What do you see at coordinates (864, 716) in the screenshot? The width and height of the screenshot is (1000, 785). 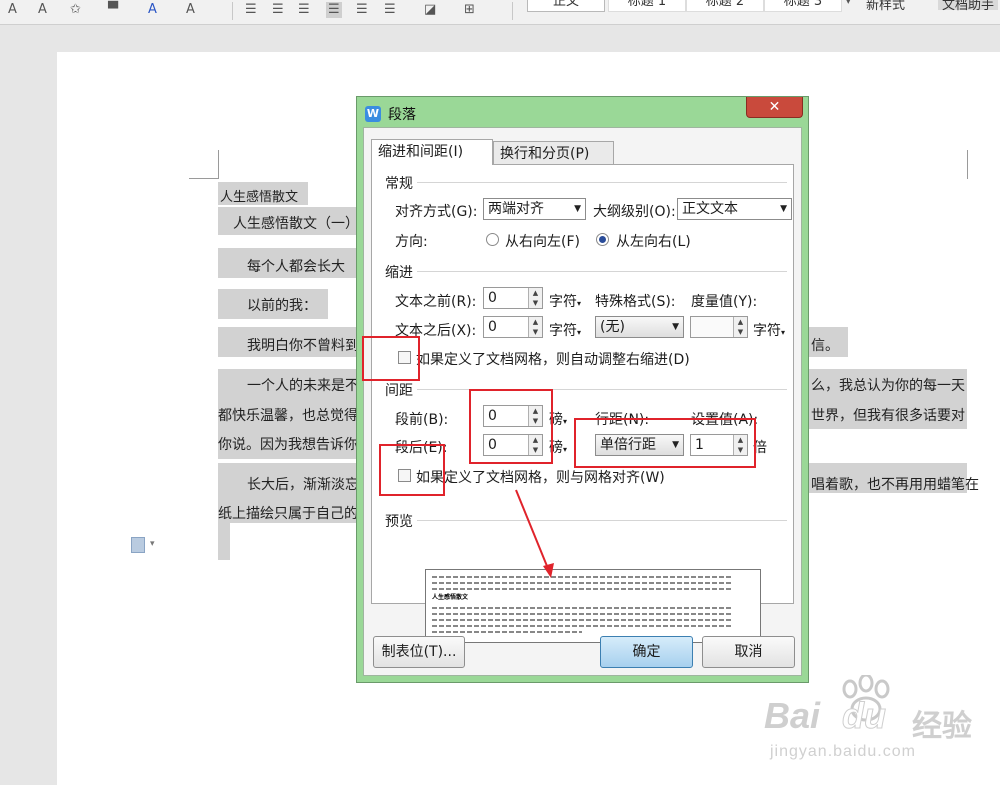 I see `watermark-brand-b: du` at bounding box center [864, 716].